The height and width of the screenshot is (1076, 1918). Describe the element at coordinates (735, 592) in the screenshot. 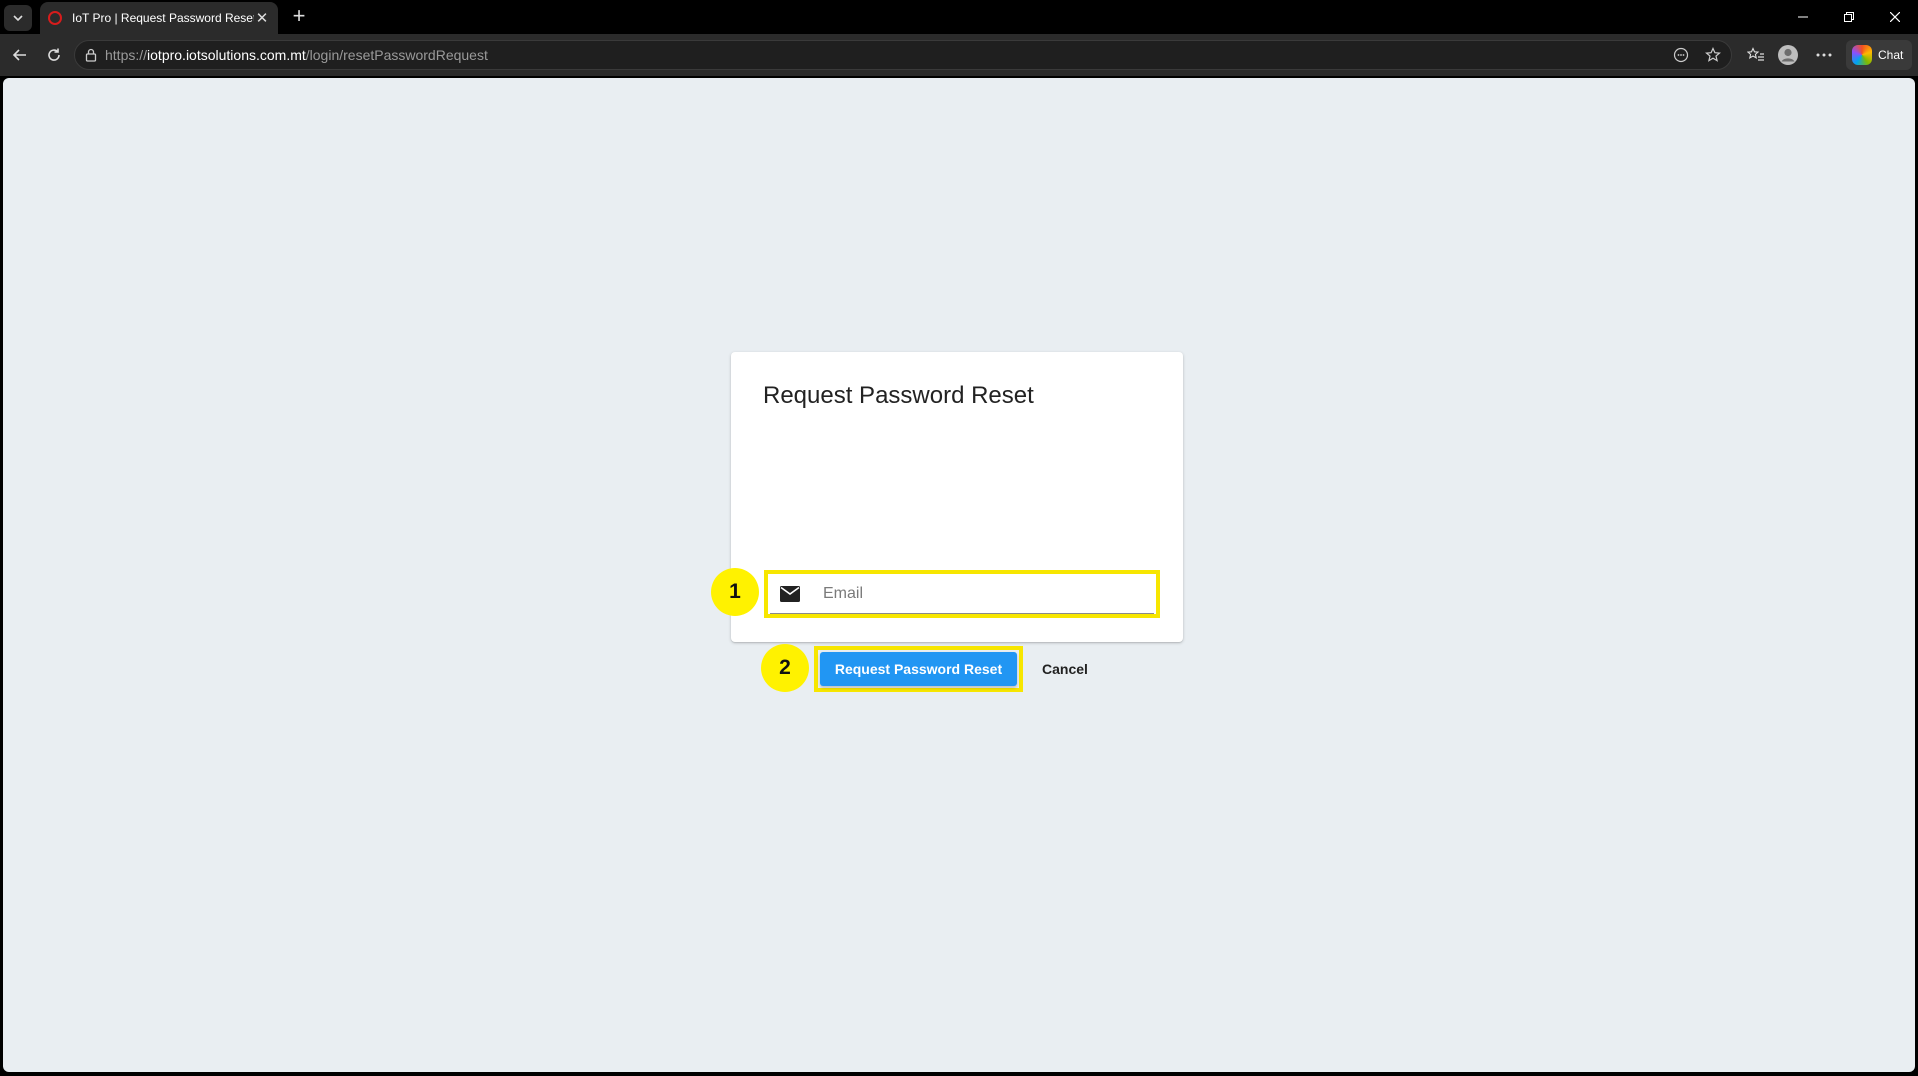

I see `step-marker-1: 1` at that location.